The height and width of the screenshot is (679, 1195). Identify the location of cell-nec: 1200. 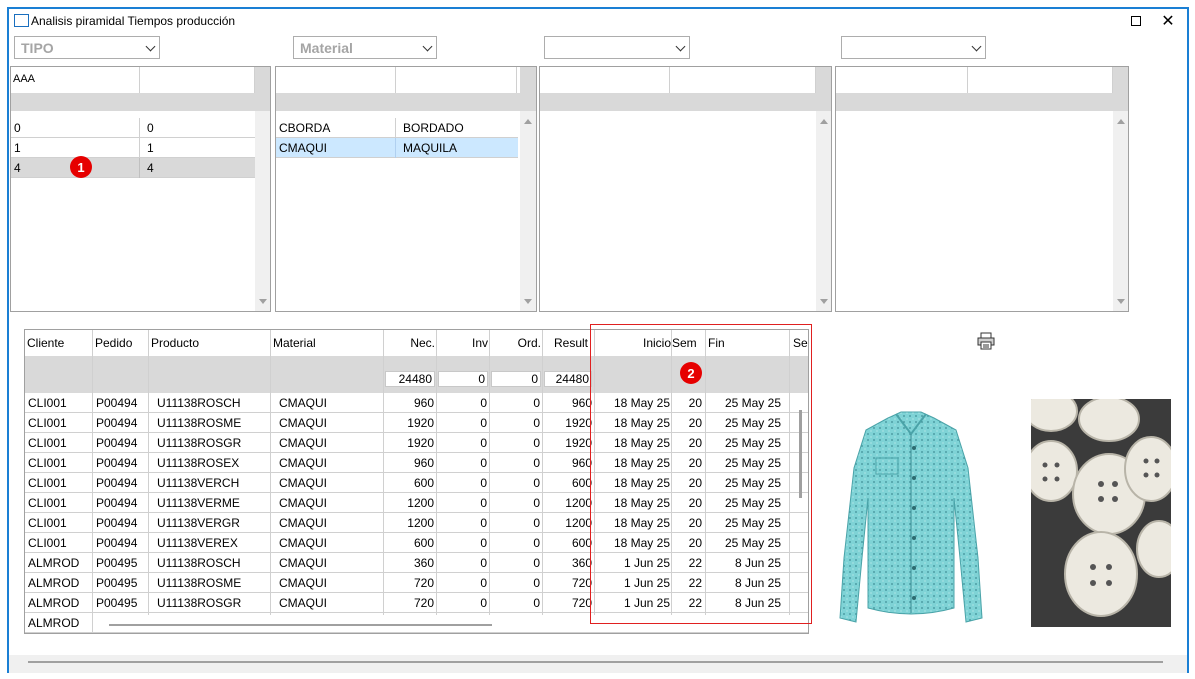
(420, 523).